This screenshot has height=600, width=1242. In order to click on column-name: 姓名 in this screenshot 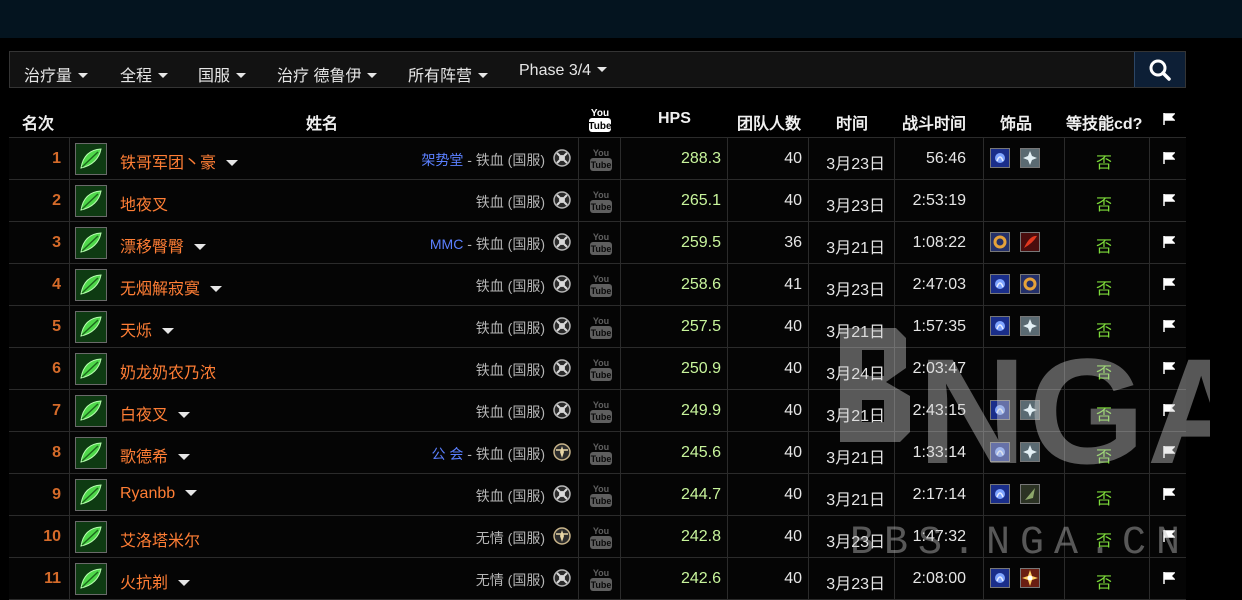, I will do `click(322, 122)`.